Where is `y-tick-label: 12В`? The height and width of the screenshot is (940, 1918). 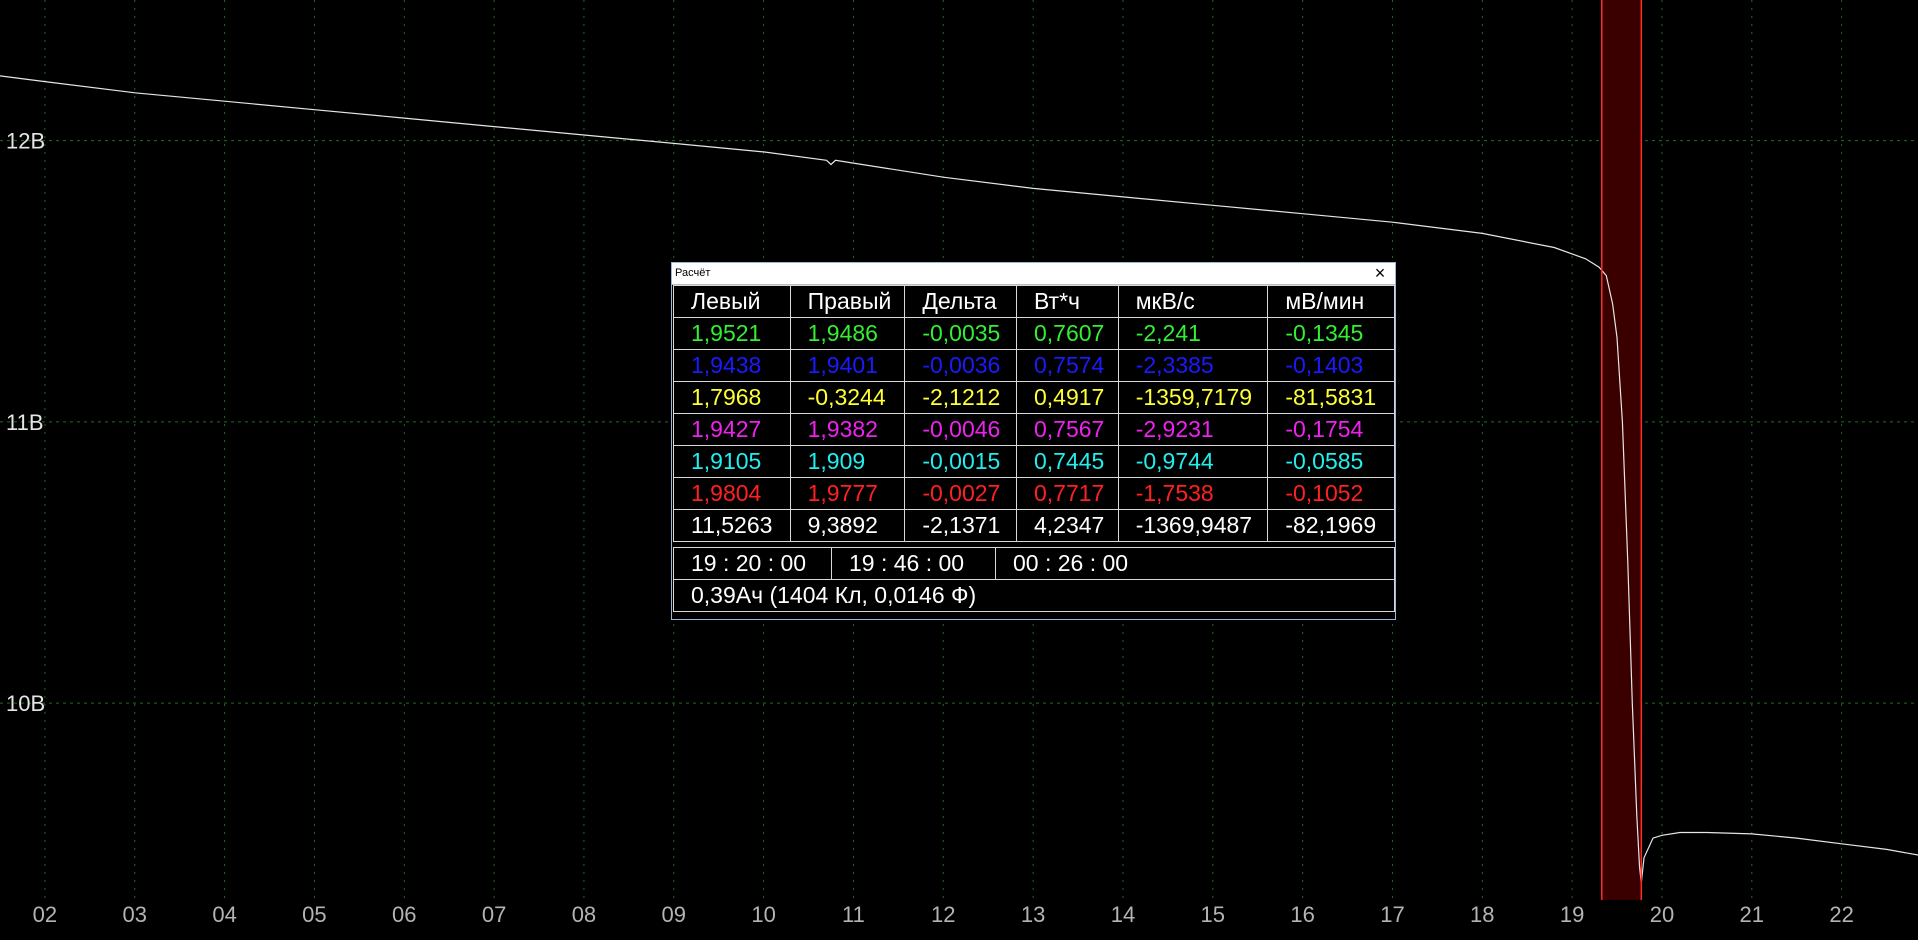
y-tick-label: 12В is located at coordinates (25, 141).